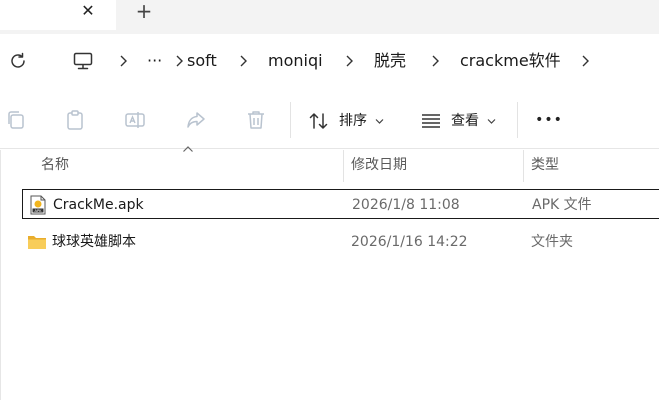  Describe the element at coordinates (256, 120) in the screenshot. I see `delete-icon` at that location.